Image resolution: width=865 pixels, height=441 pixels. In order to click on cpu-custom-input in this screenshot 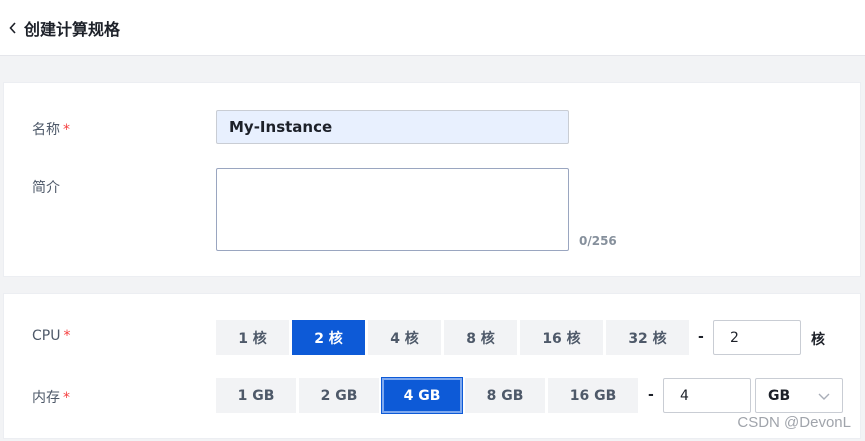, I will do `click(757, 337)`.